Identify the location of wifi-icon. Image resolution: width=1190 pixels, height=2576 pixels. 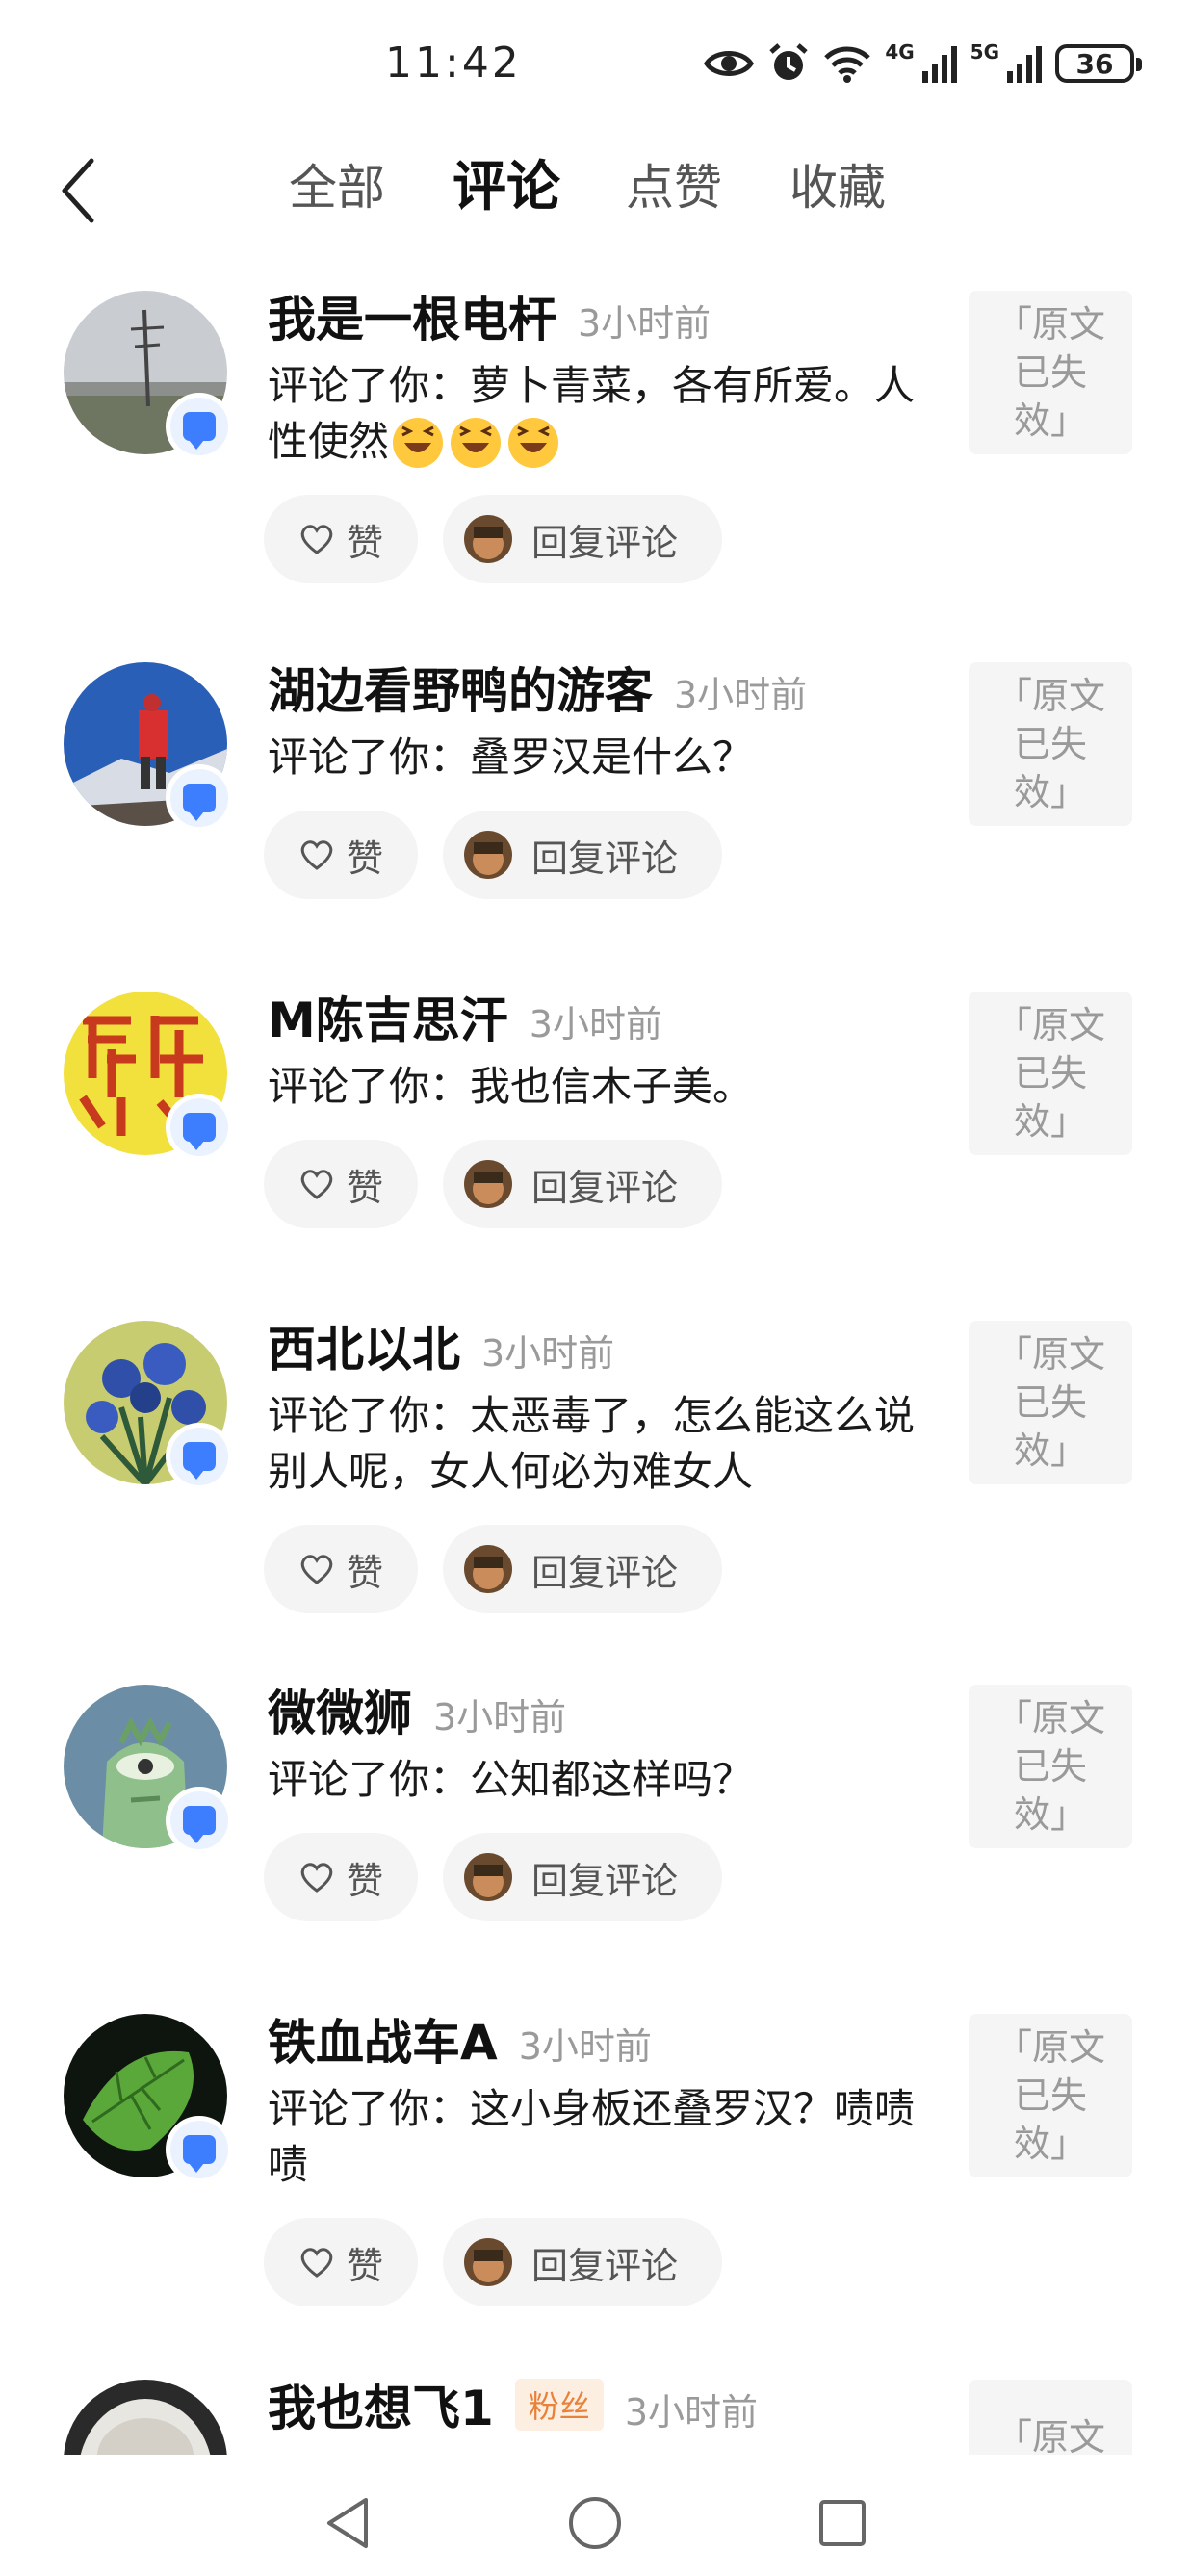
(847, 64).